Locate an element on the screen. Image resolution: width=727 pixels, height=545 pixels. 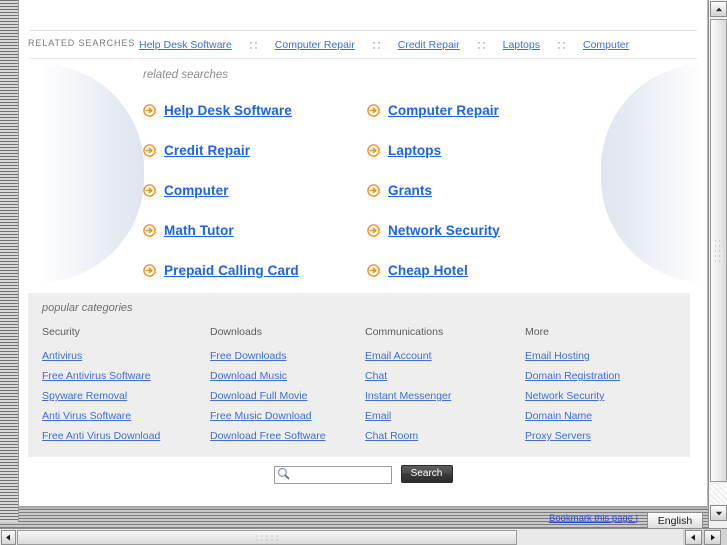
search-input-wrapper is located at coordinates (332, 474).